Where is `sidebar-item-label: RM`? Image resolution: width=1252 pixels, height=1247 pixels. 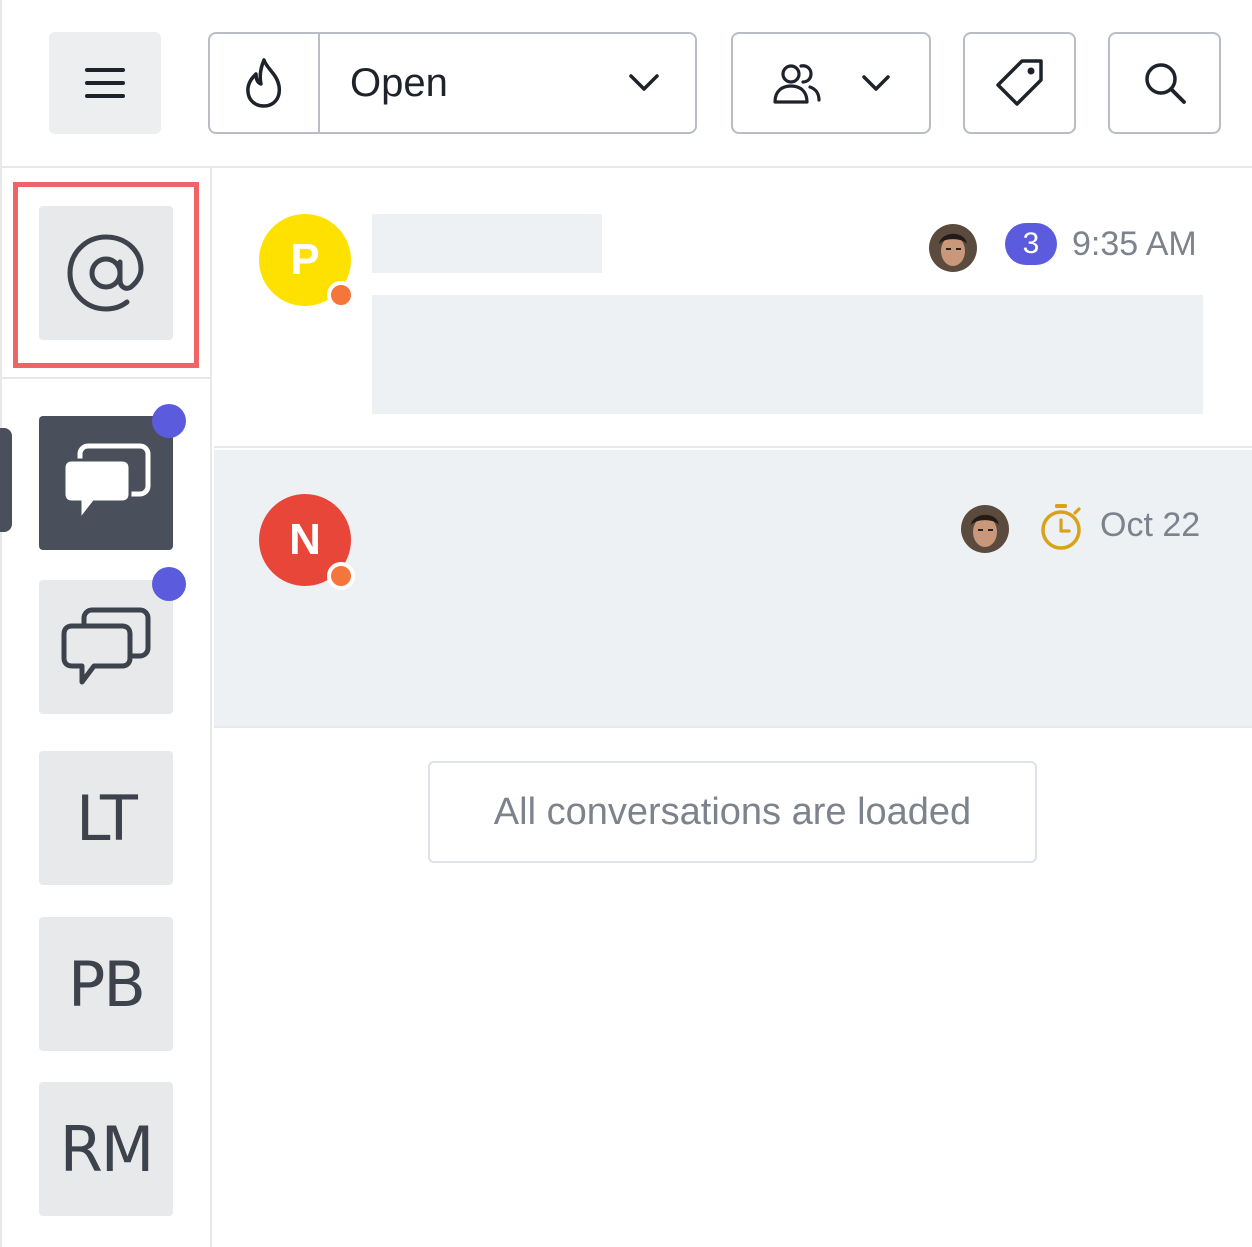
sidebar-item-label: RM is located at coordinates (107, 1149).